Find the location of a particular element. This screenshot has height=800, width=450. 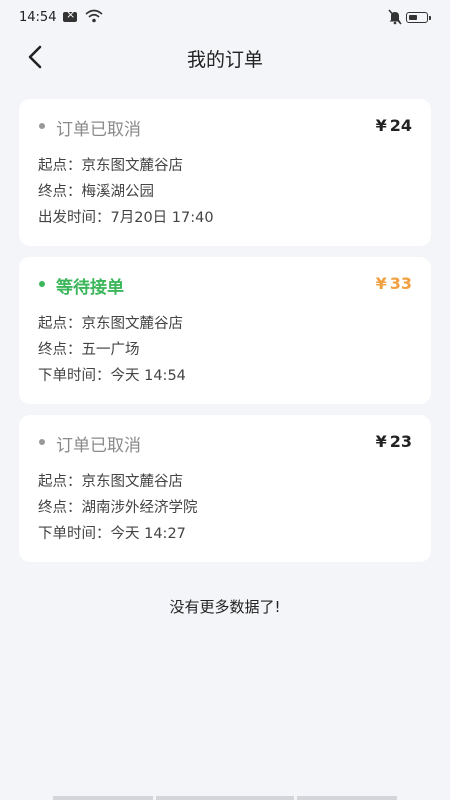

time-label: 出发时间： is located at coordinates (74, 218).